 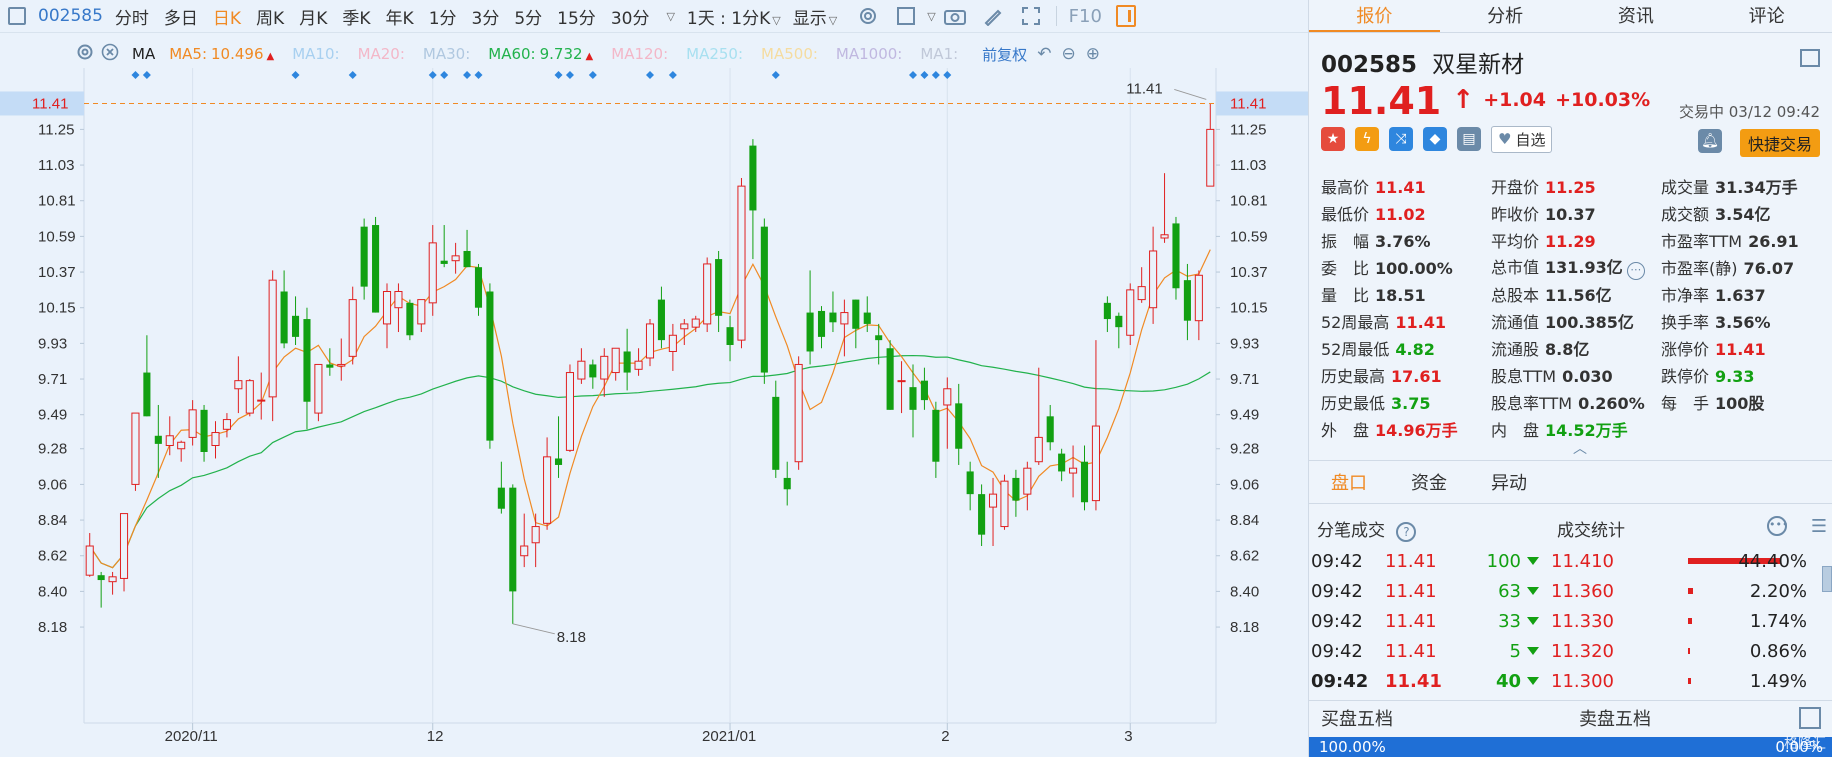 What do you see at coordinates (234, 16) in the screenshot?
I see `period-tab: 日K` at bounding box center [234, 16].